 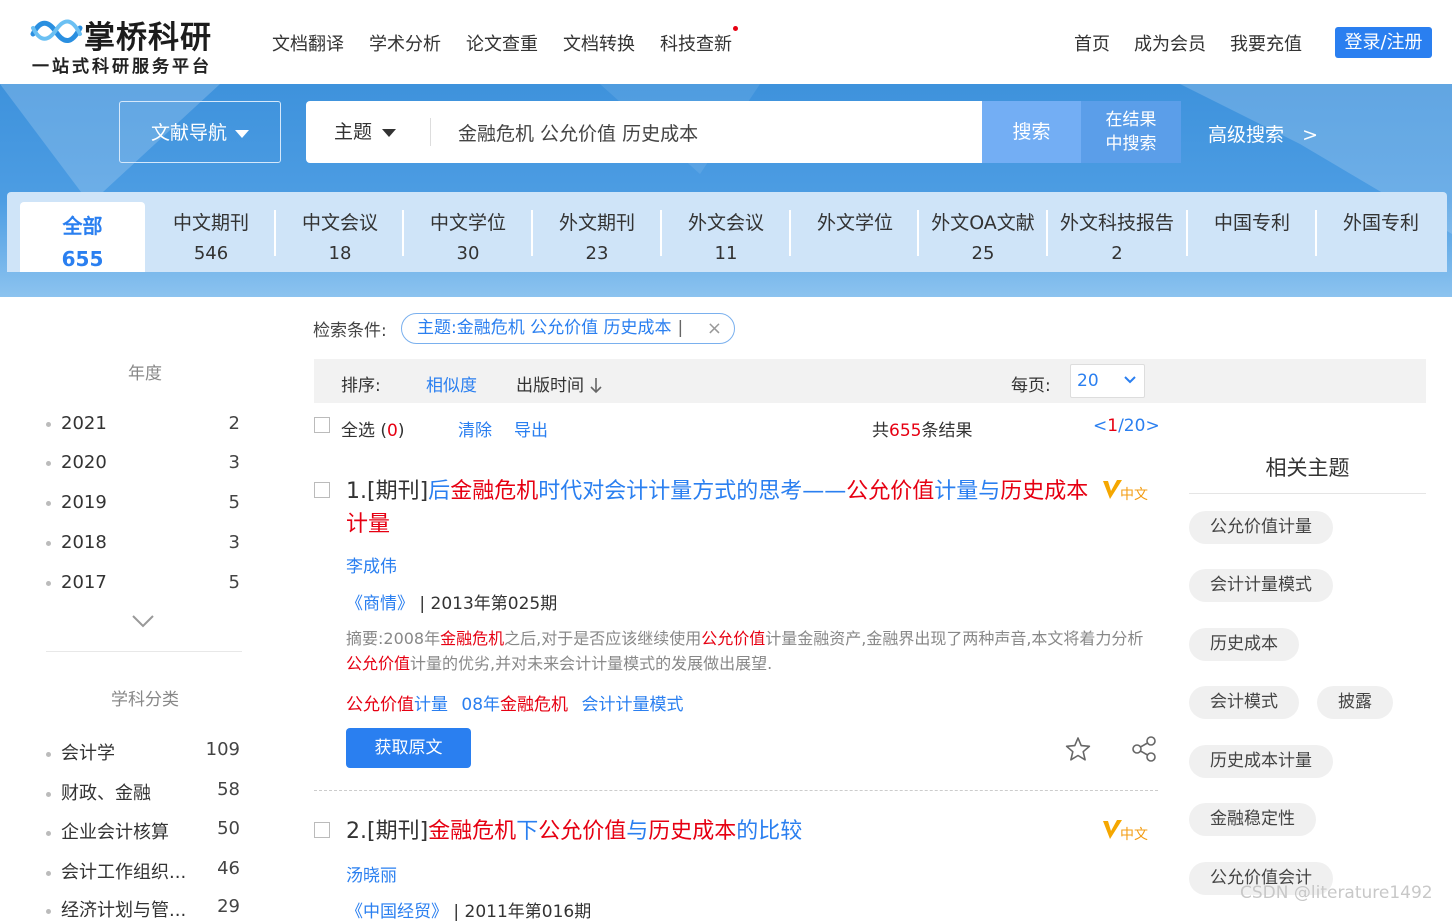 What do you see at coordinates (1252, 819) in the screenshot?
I see `related-topic-chip: 金融稳定性` at bounding box center [1252, 819].